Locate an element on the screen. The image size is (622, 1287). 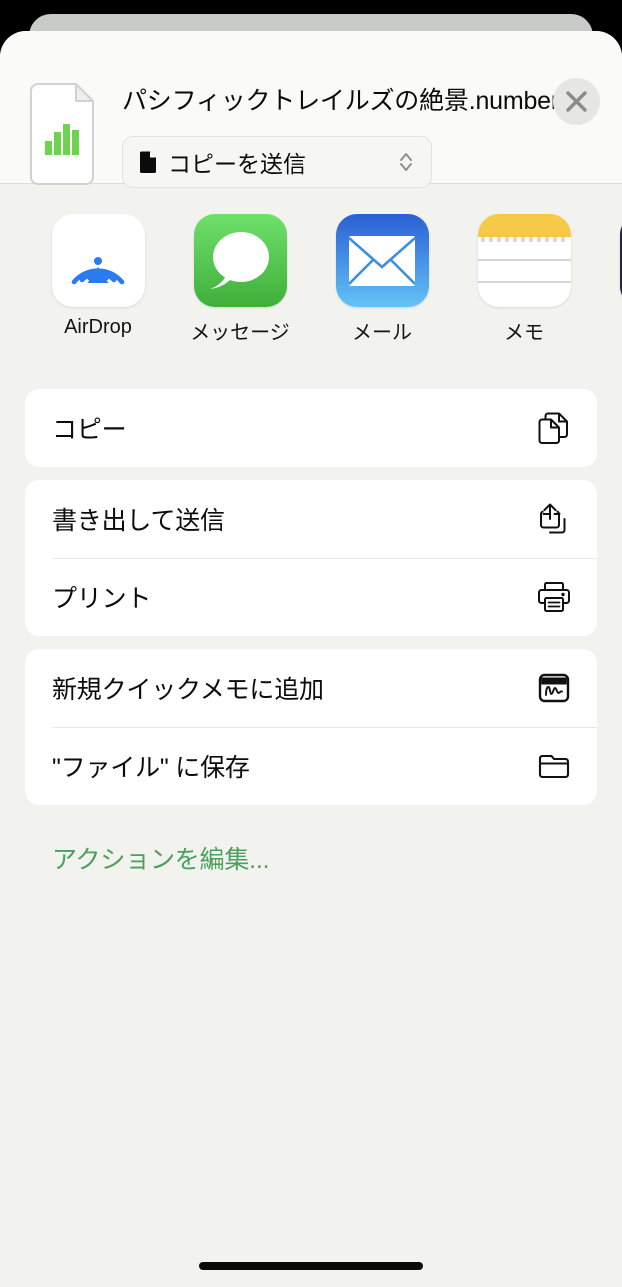
share-target-label: メモ is located at coordinates (524, 333).